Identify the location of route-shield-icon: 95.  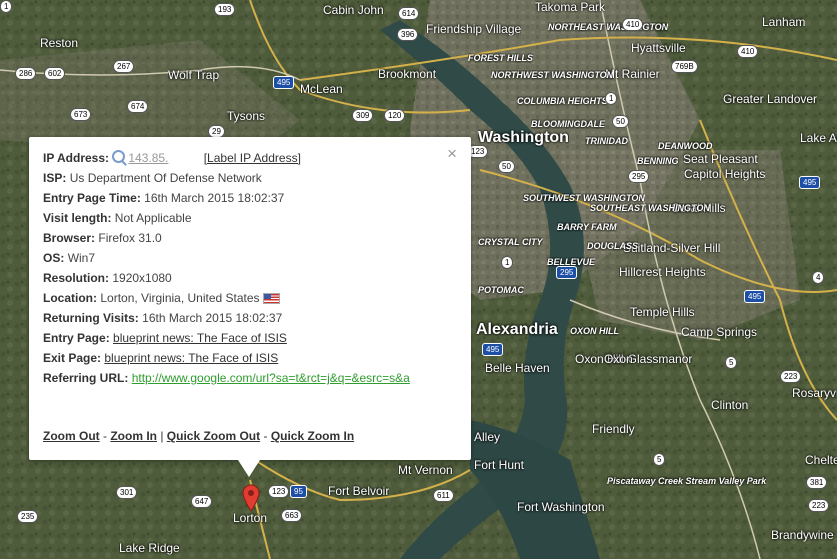
(298, 491).